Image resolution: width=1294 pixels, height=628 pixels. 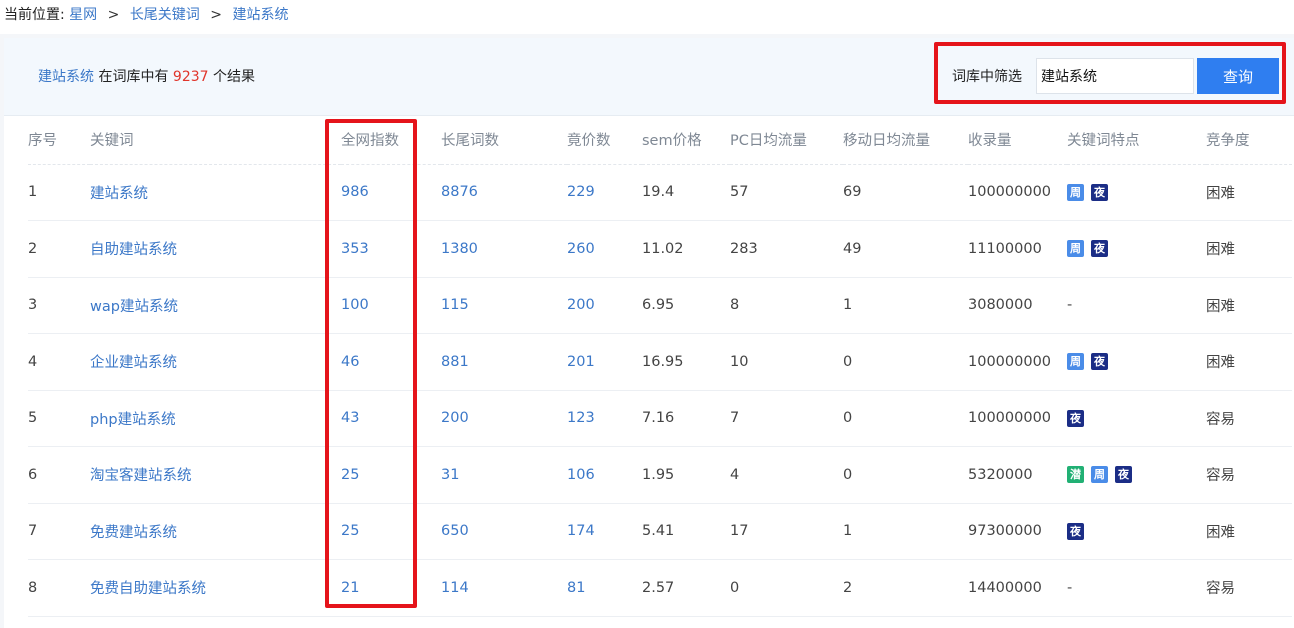 I want to click on breadcrumb-item-current: 建站系统, so click(x=260, y=15).